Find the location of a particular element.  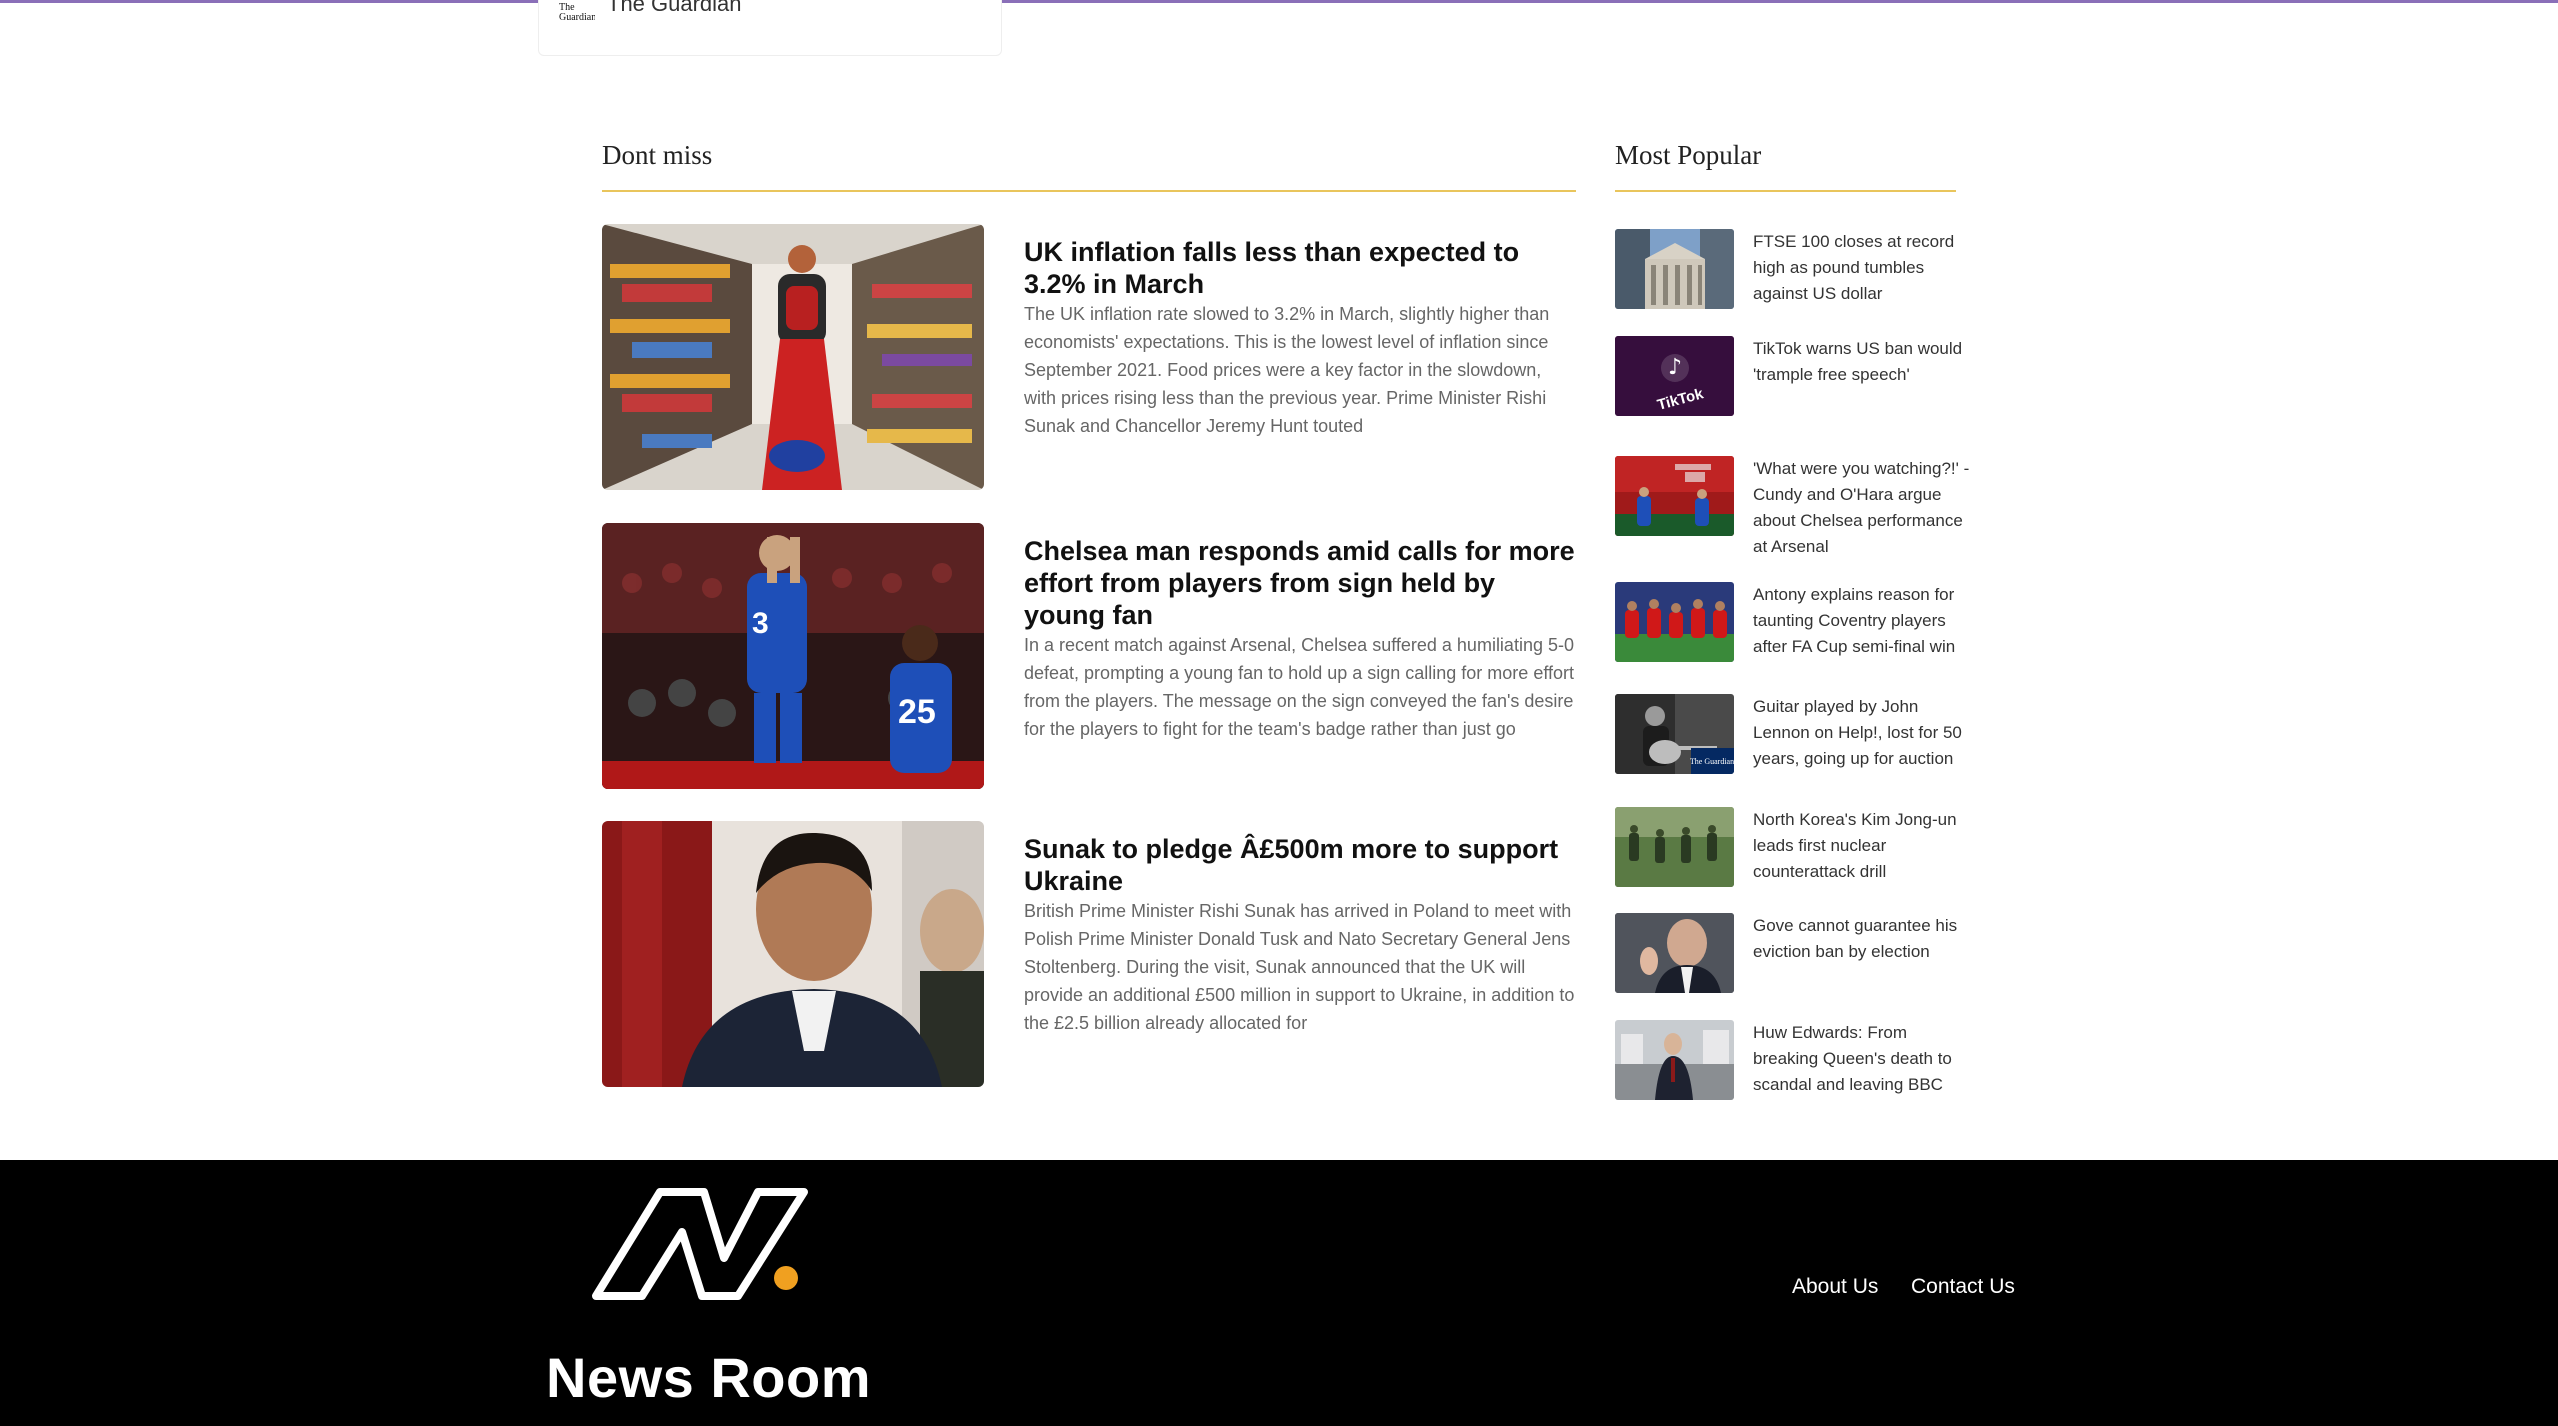

contact-us-link: Contact Us is located at coordinates (1963, 1286).